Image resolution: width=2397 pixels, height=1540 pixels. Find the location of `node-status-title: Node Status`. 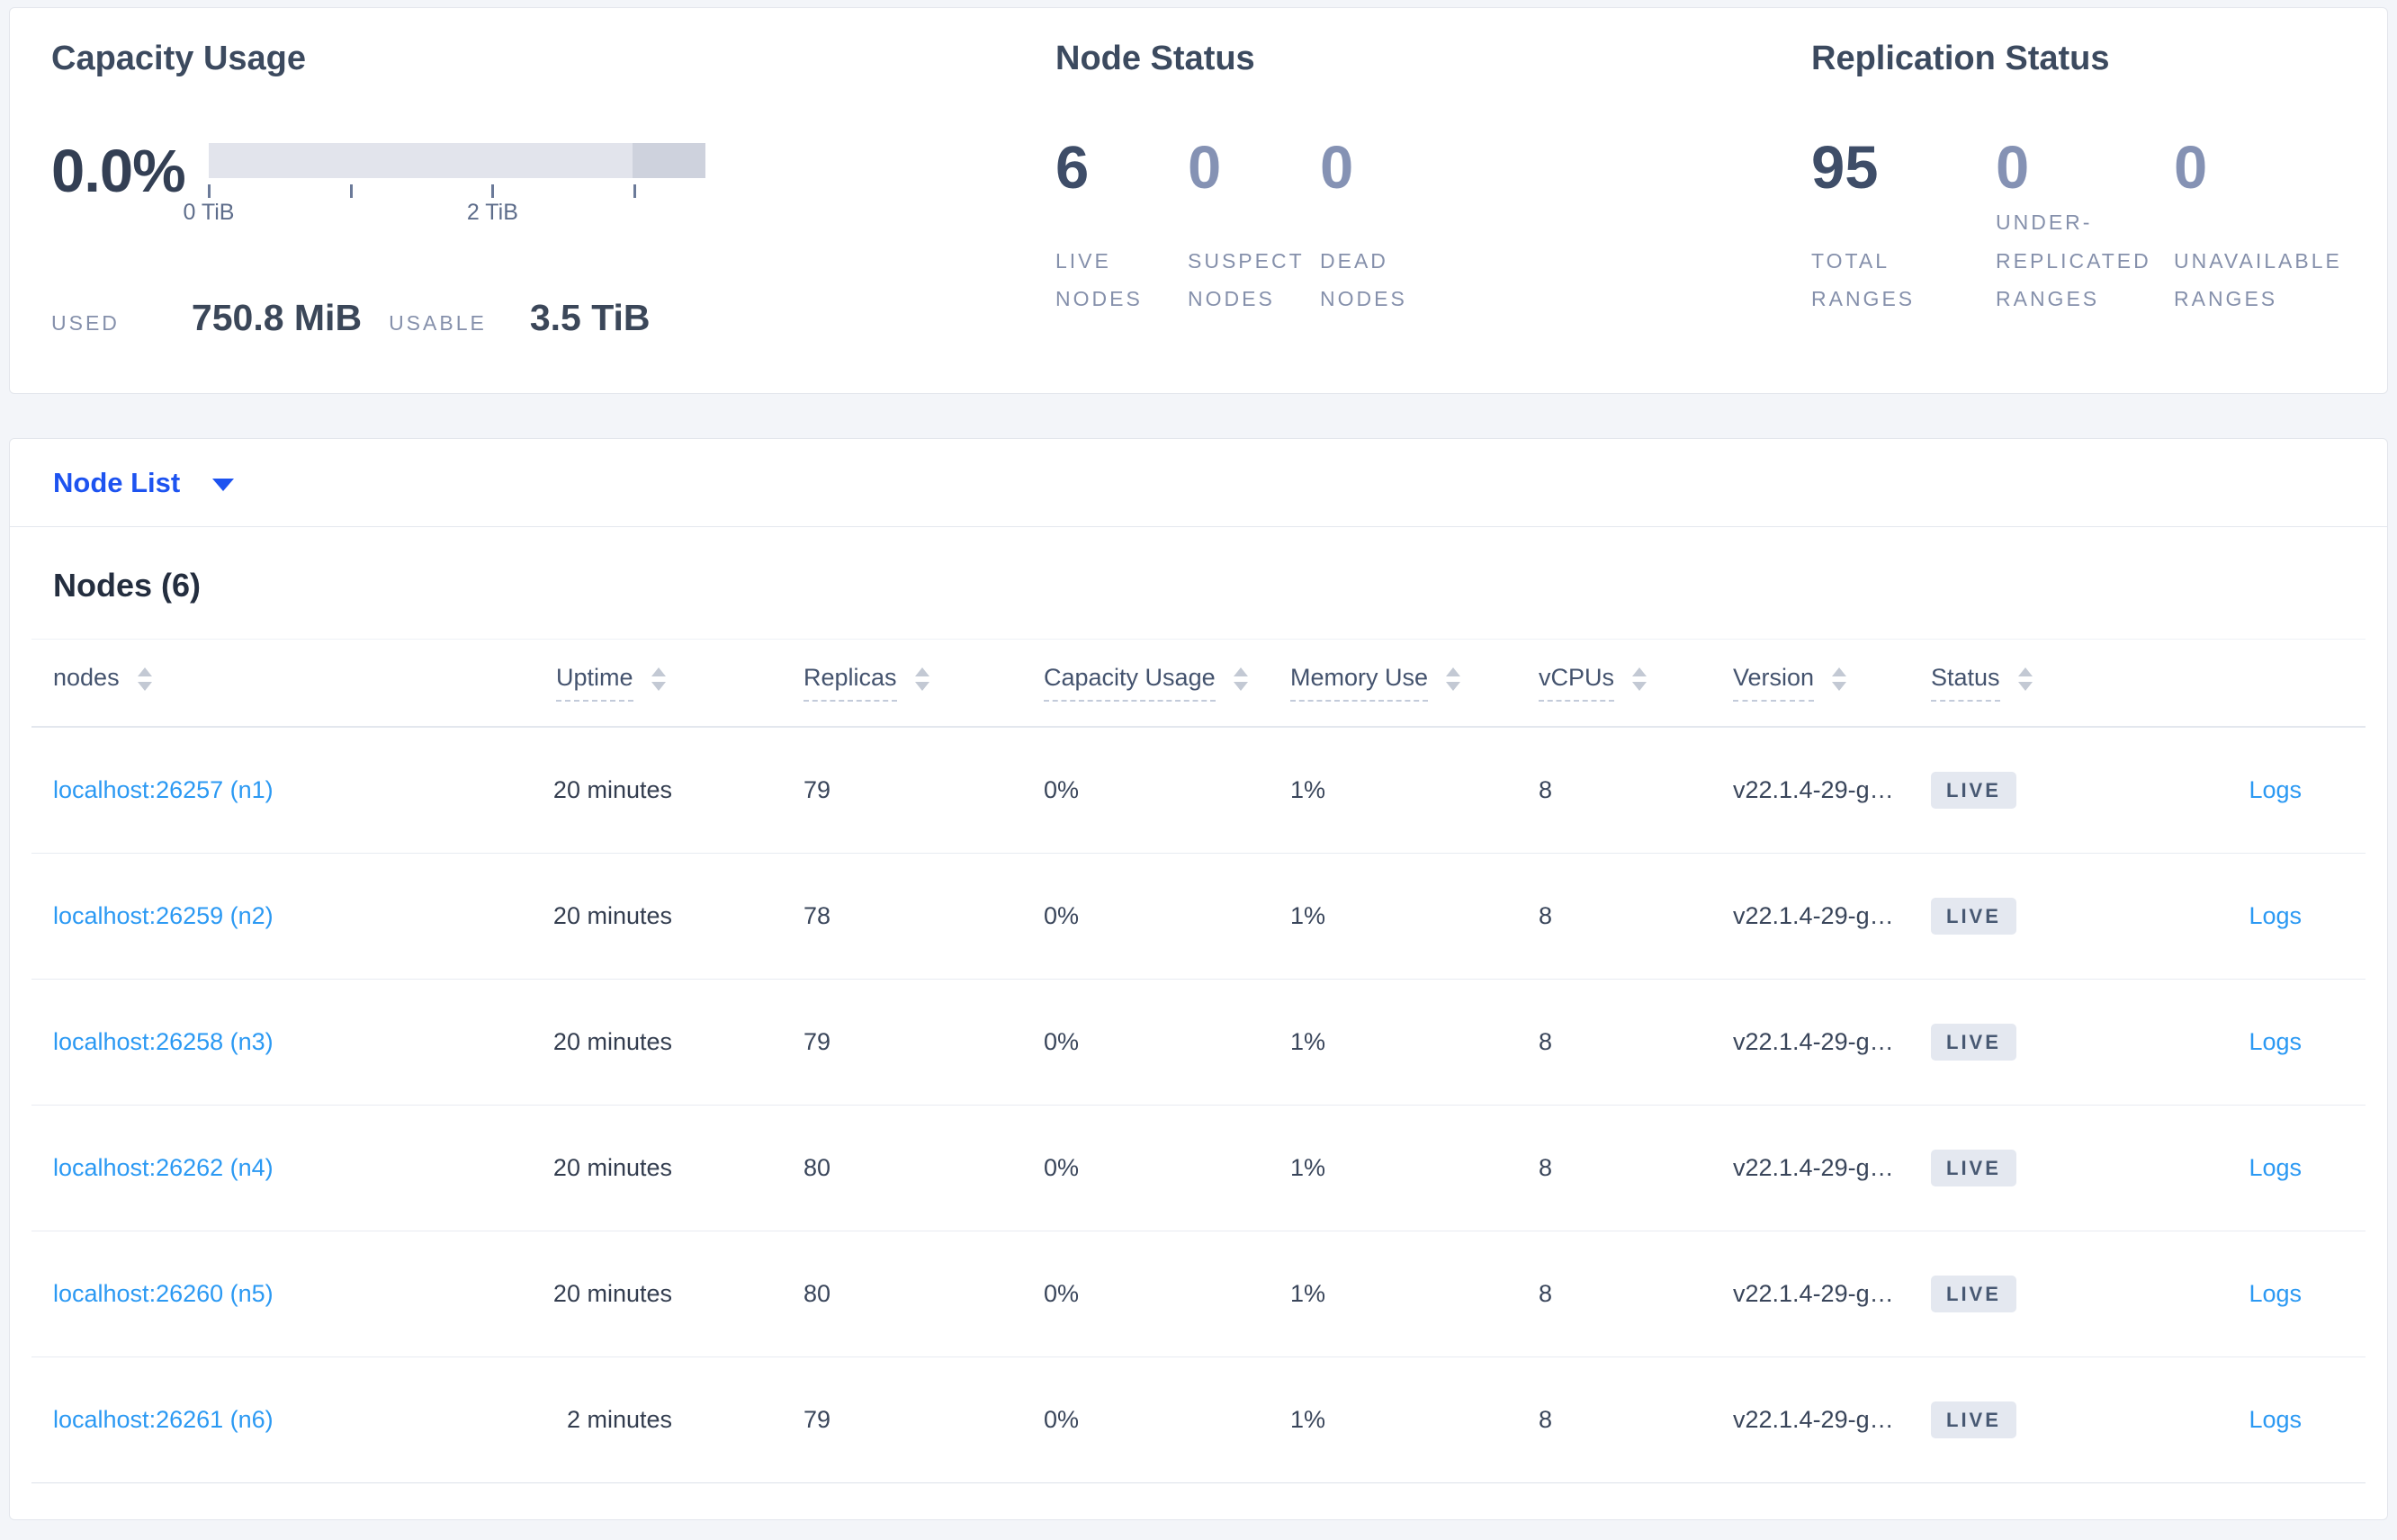

node-status-title: Node Status is located at coordinates (1155, 58).